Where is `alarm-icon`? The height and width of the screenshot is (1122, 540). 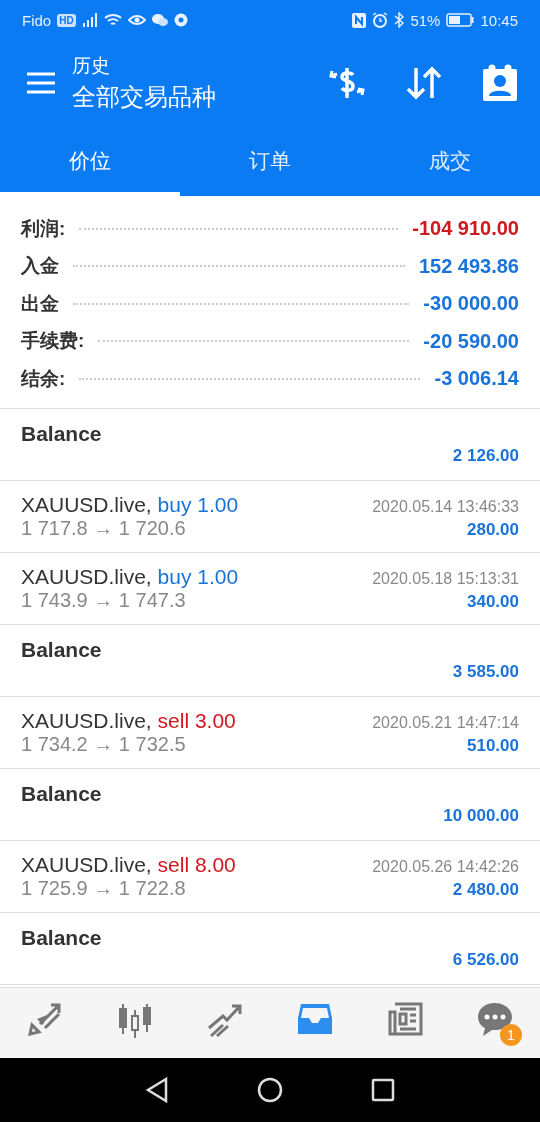
alarm-icon is located at coordinates (380, 20).